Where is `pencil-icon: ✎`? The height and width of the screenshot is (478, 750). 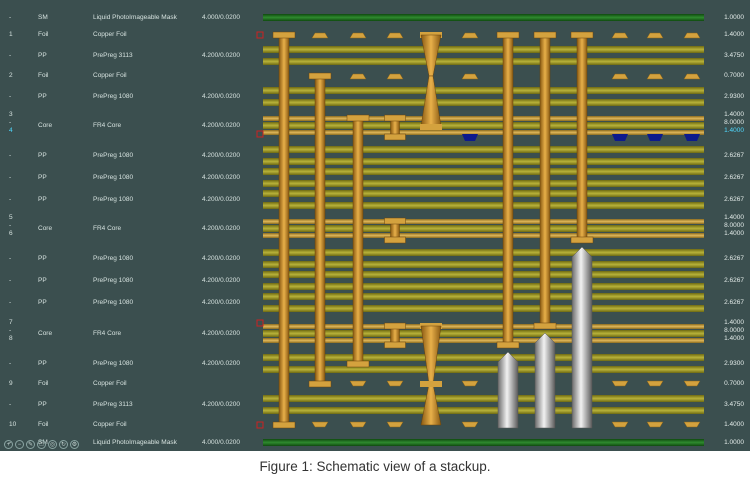 pencil-icon: ✎ is located at coordinates (30, 444).